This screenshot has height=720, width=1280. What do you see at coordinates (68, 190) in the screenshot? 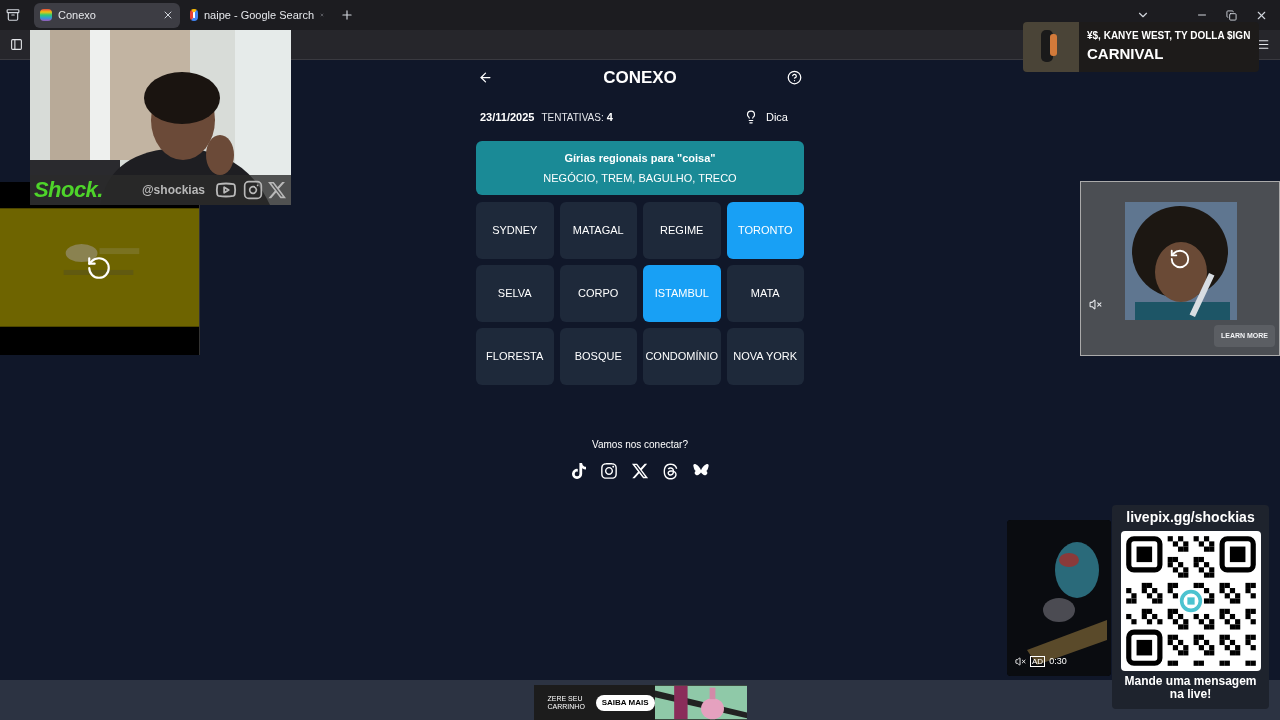
I see `channel-logo: Shock.` at bounding box center [68, 190].